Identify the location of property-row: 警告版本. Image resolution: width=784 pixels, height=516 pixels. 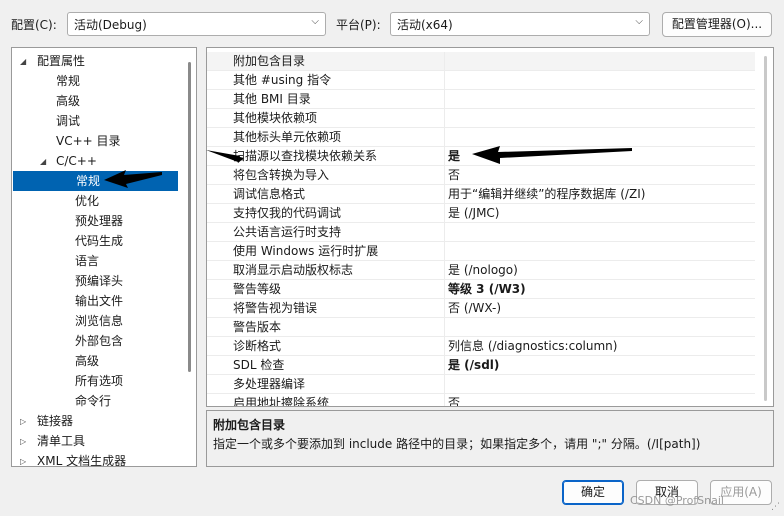
(481, 327).